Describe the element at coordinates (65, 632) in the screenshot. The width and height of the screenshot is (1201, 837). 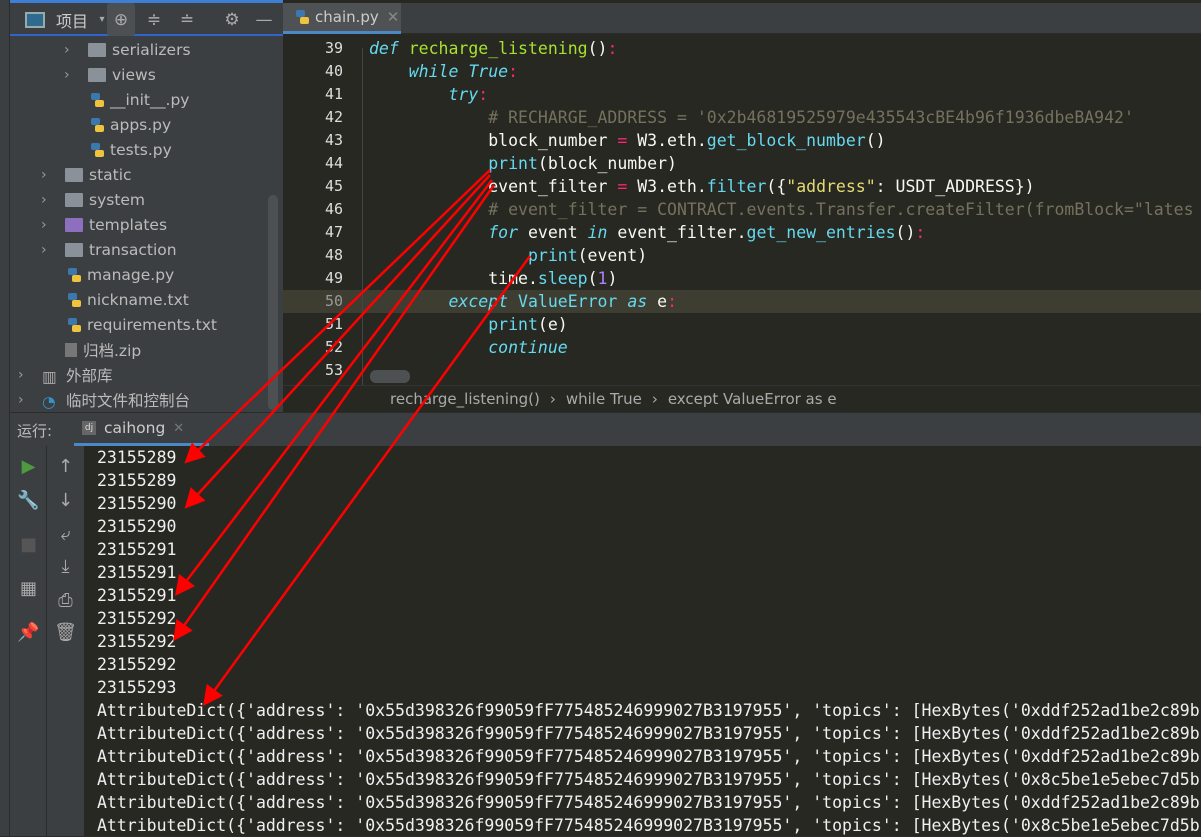
I see `trash-icon: 🗑` at that location.